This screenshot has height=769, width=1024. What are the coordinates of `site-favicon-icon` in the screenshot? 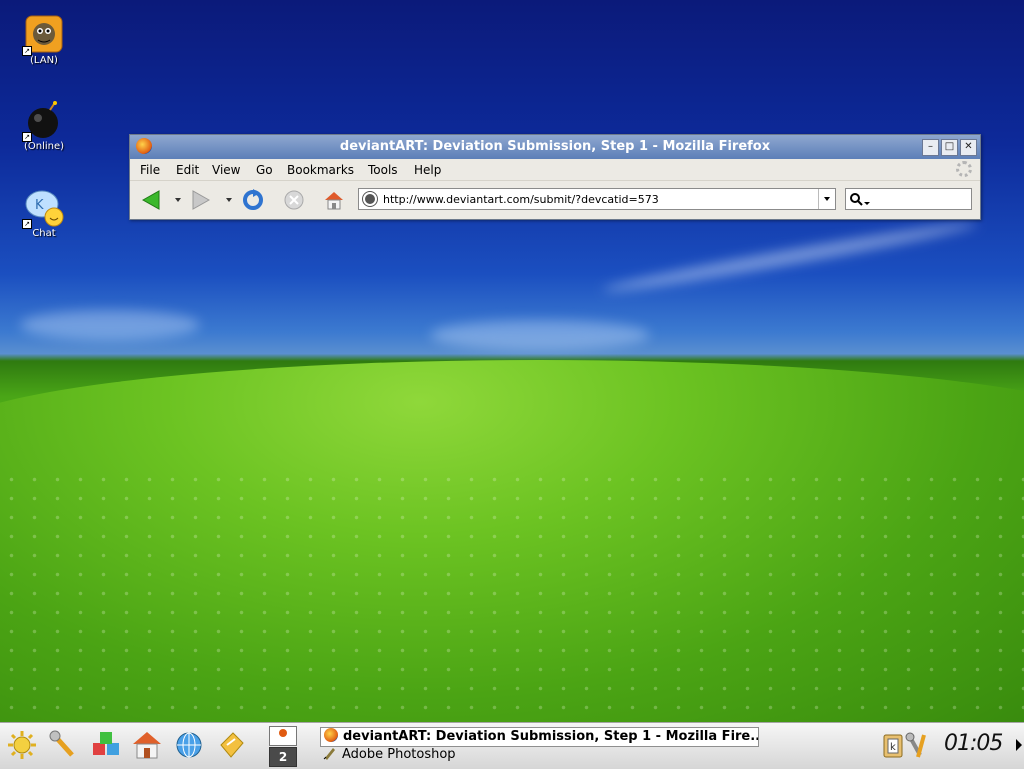 It's located at (370, 199).